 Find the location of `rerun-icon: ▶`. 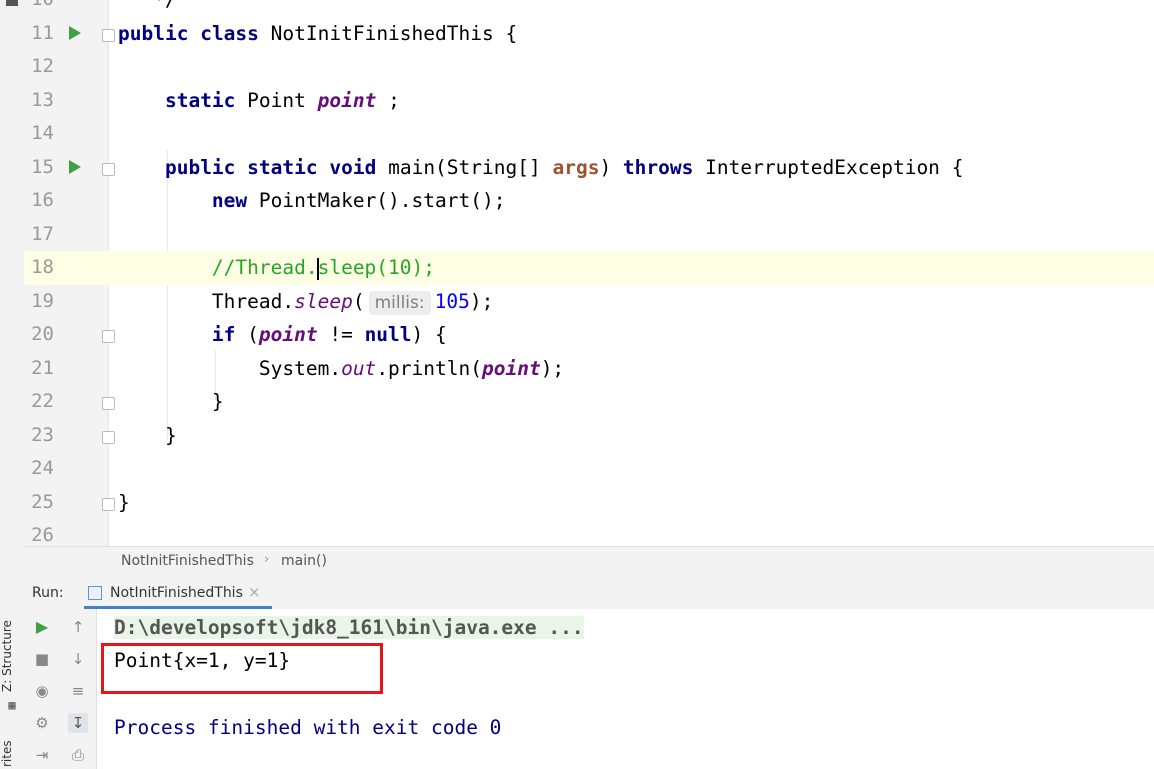

rerun-icon: ▶ is located at coordinates (42, 627).